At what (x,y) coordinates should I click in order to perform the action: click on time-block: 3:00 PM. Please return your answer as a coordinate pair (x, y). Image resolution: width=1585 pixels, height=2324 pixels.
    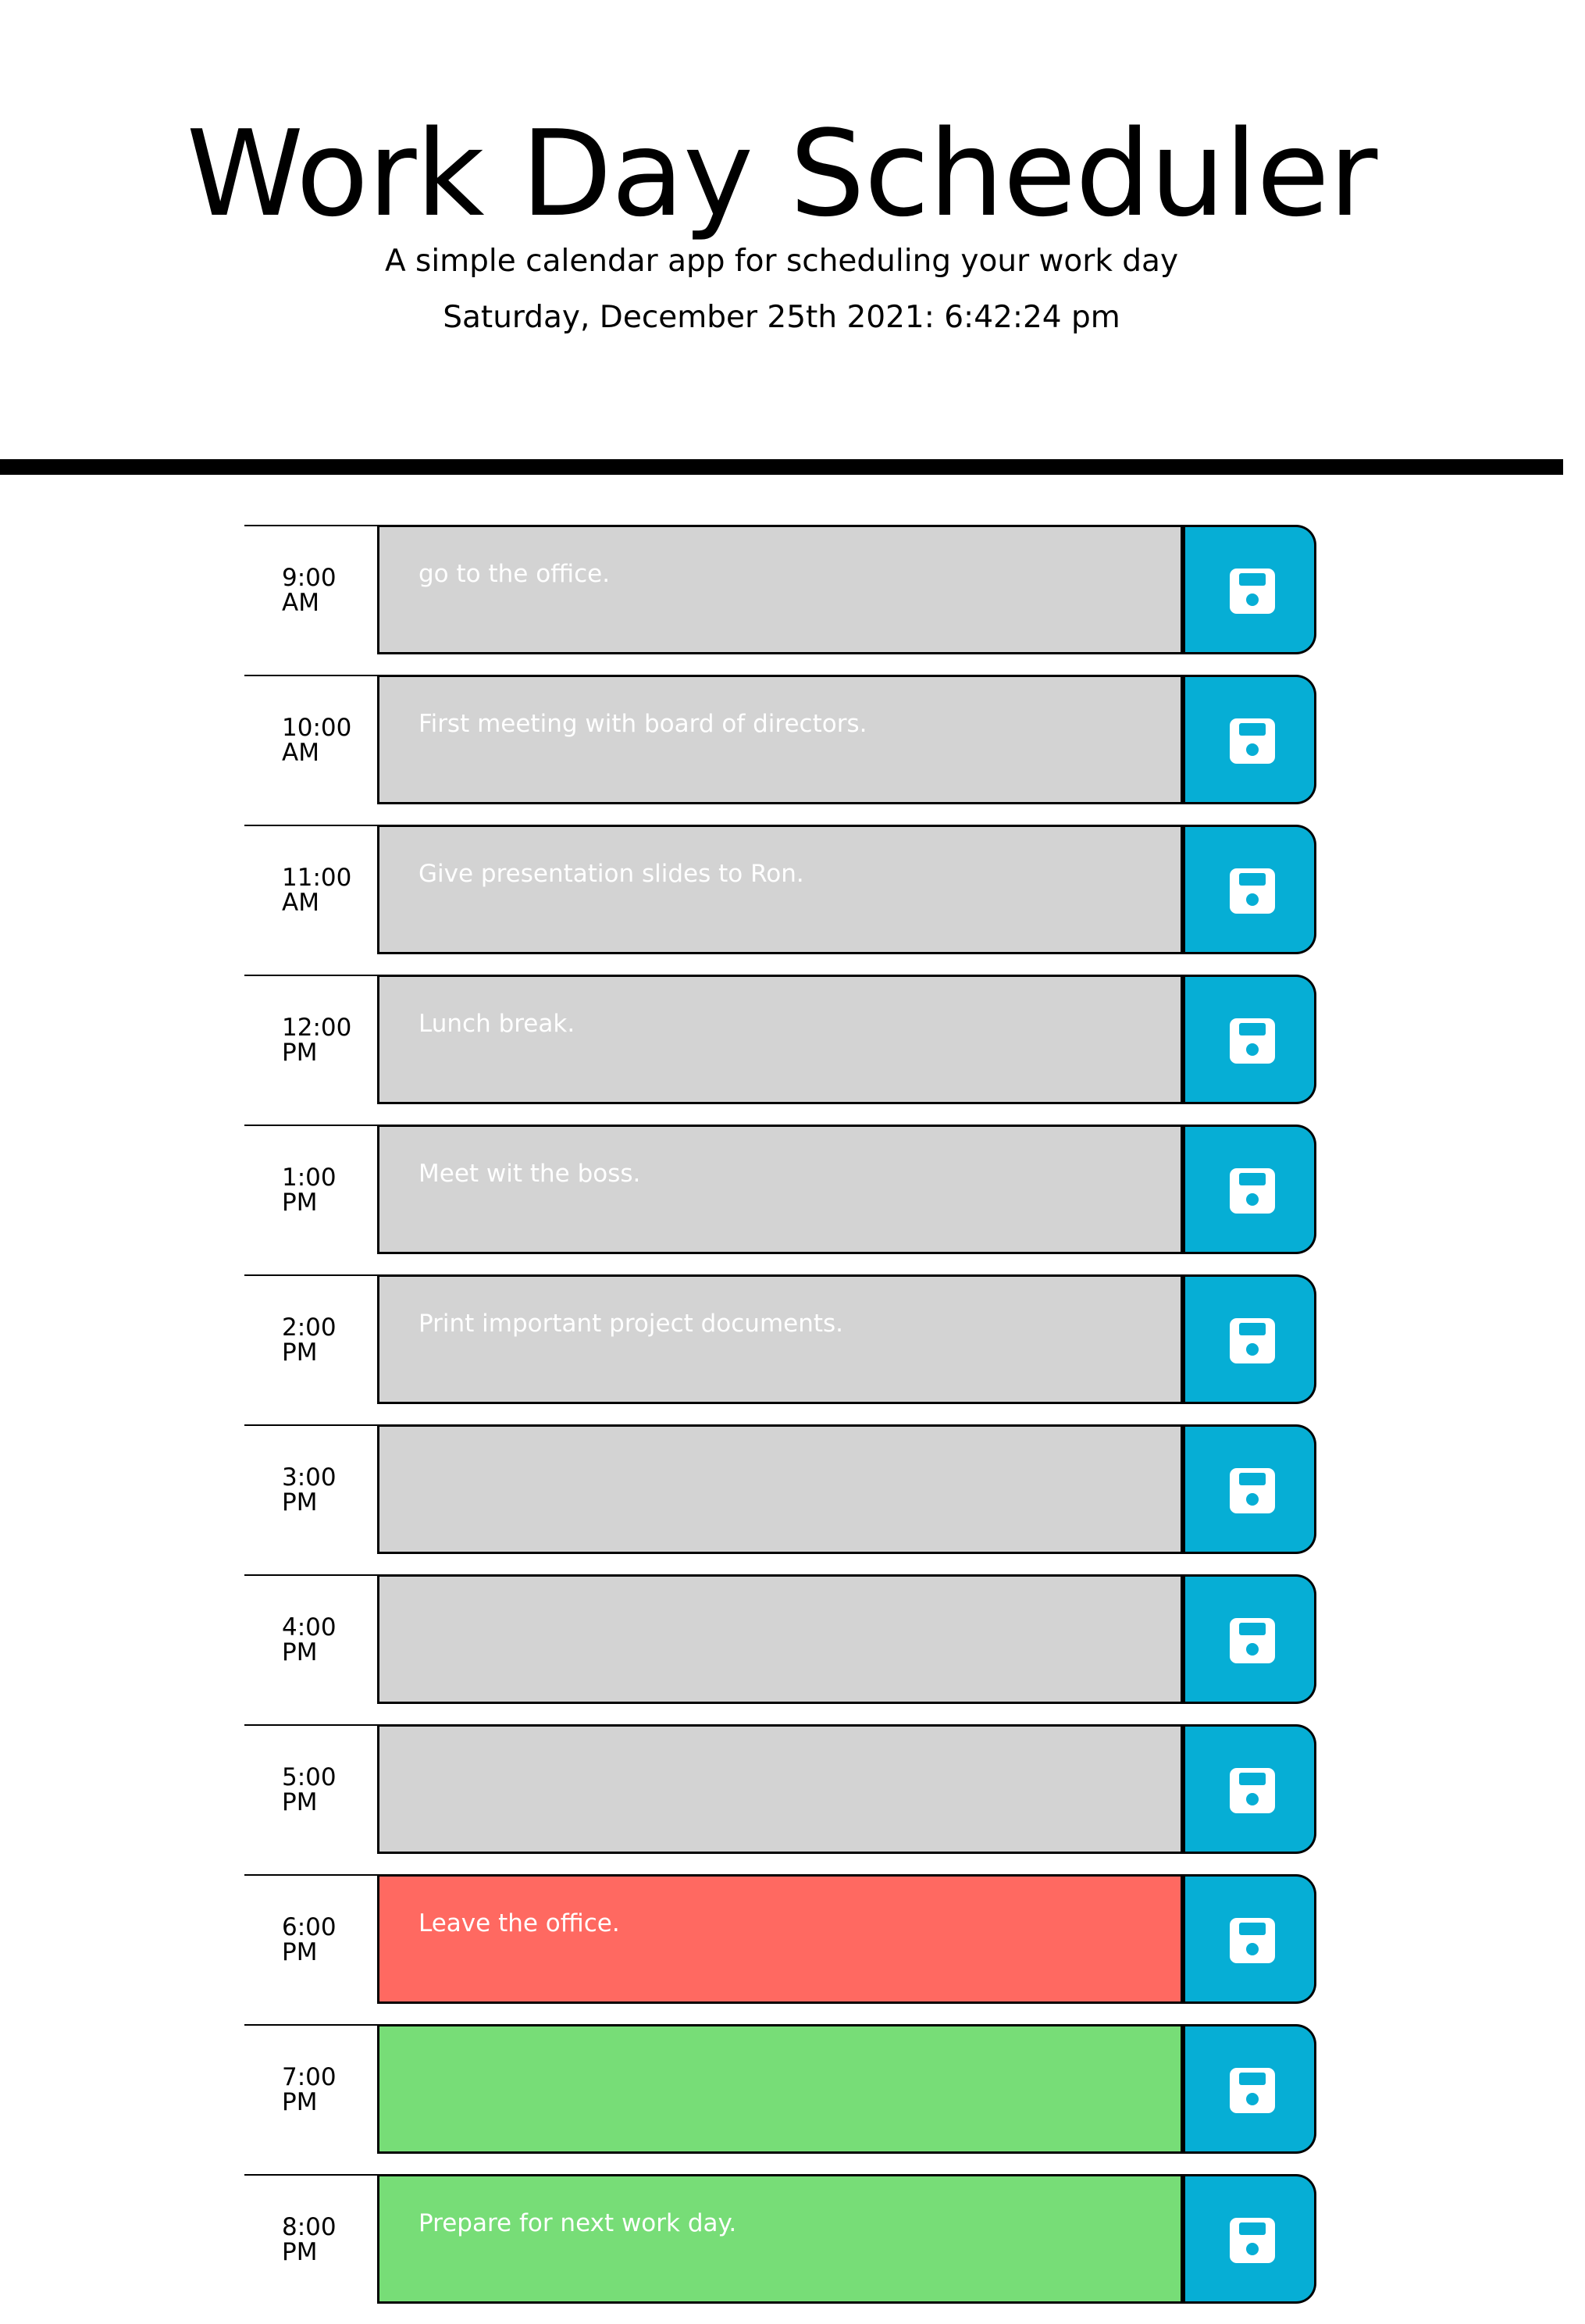
    Looking at the image, I should click on (780, 1499).